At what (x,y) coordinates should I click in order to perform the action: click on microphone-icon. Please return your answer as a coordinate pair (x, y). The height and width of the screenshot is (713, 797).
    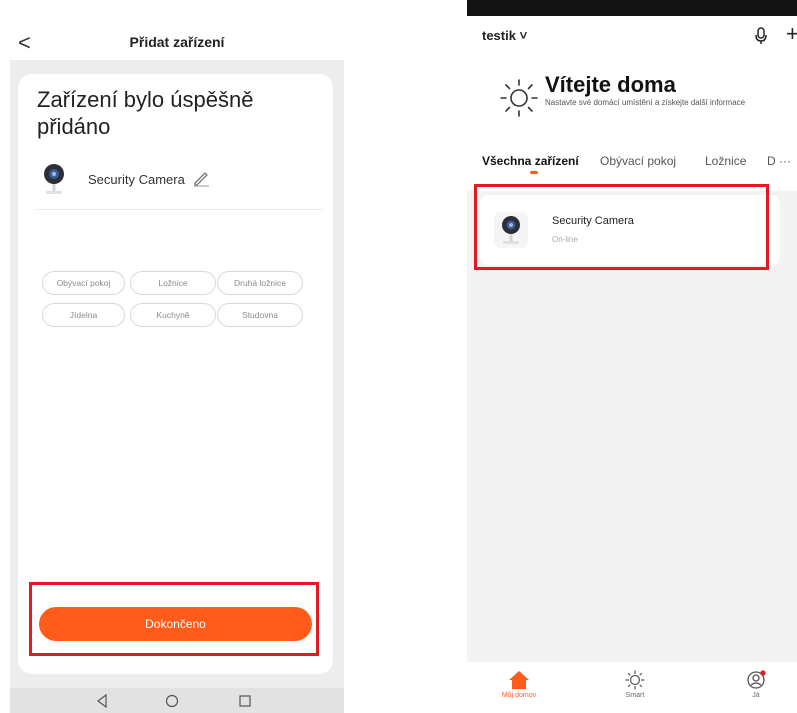
    Looking at the image, I should click on (761, 36).